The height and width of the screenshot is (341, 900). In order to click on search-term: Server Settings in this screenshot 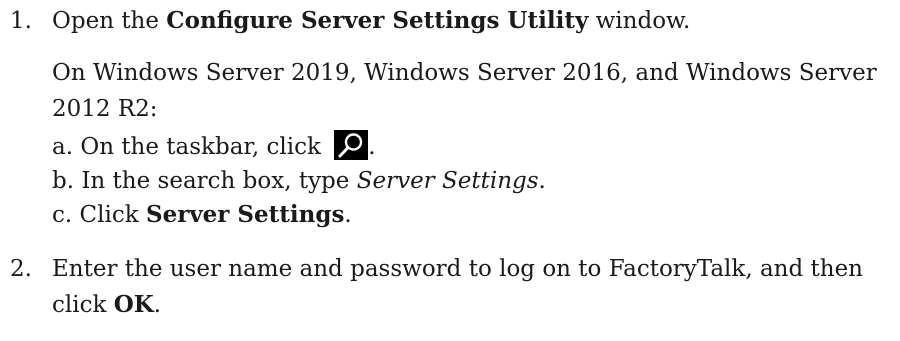, I will do `click(447, 181)`.